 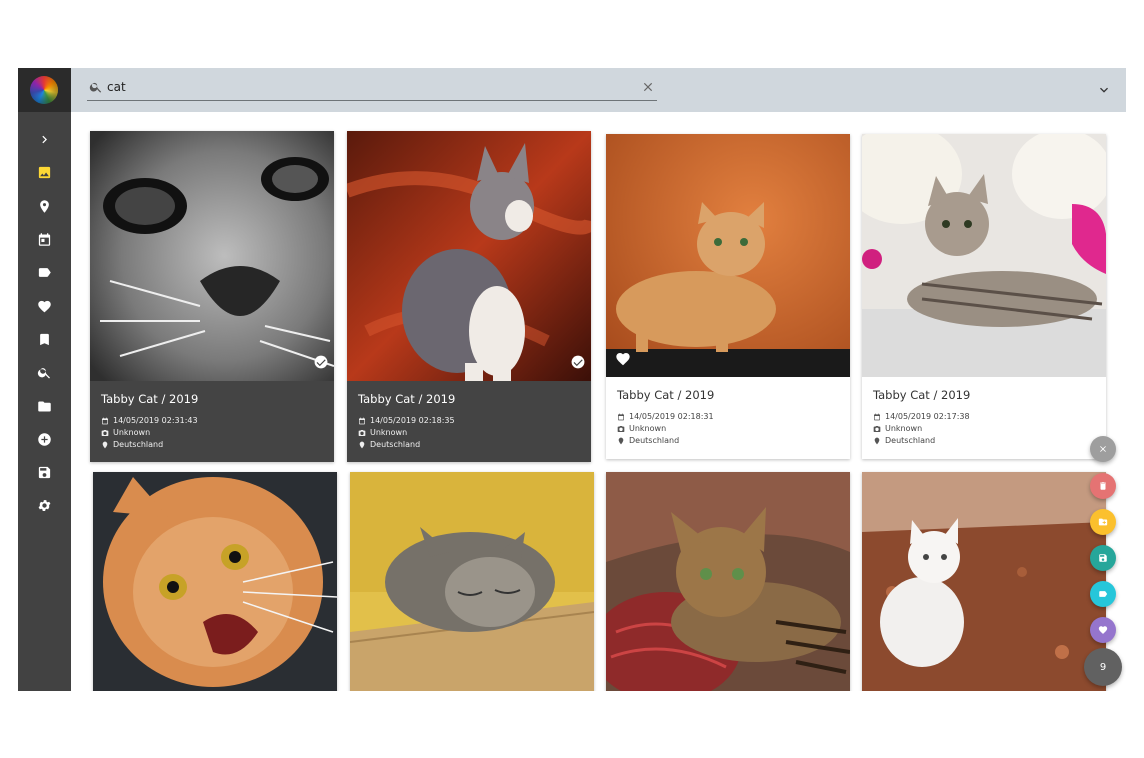 I want to click on delete-button, so click(x=1103, y=486).